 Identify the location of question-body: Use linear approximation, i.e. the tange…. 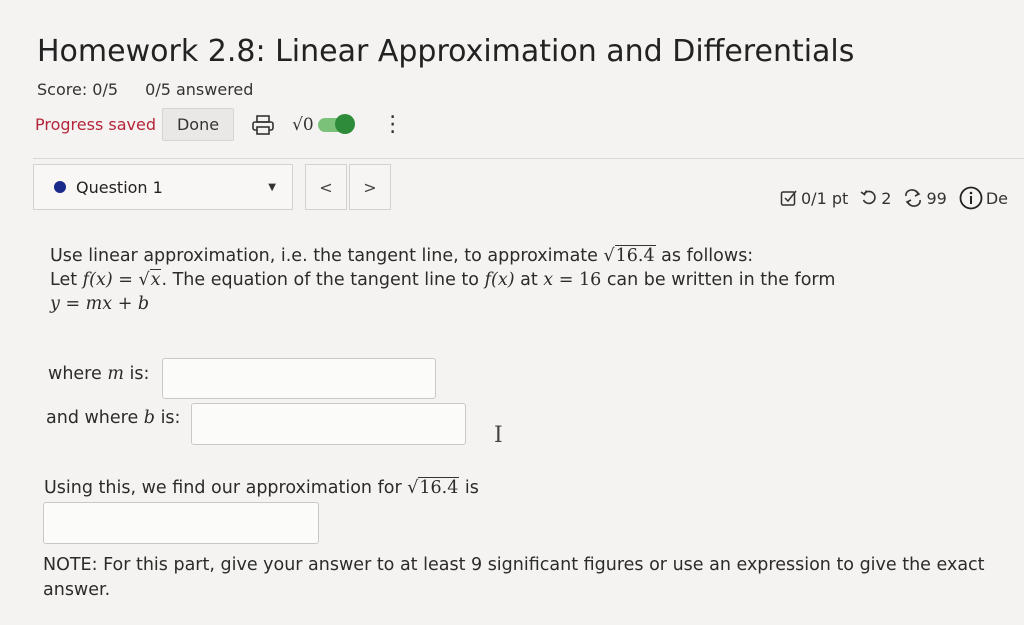
(520, 280).